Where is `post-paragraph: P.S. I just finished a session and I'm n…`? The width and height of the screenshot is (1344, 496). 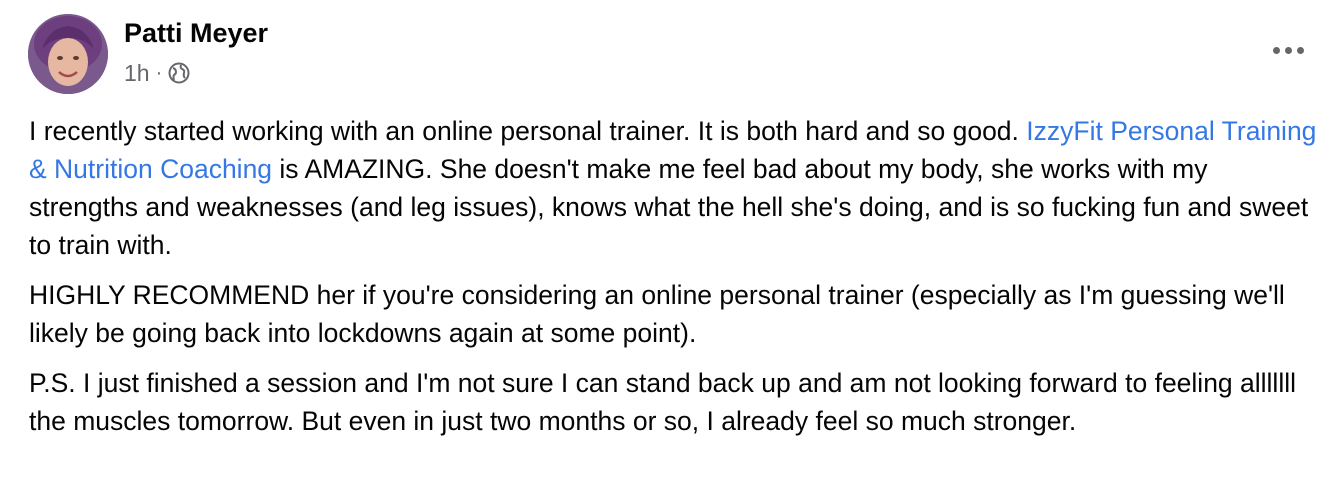 post-paragraph: P.S. I just finished a session and I'm n… is located at coordinates (662, 402).